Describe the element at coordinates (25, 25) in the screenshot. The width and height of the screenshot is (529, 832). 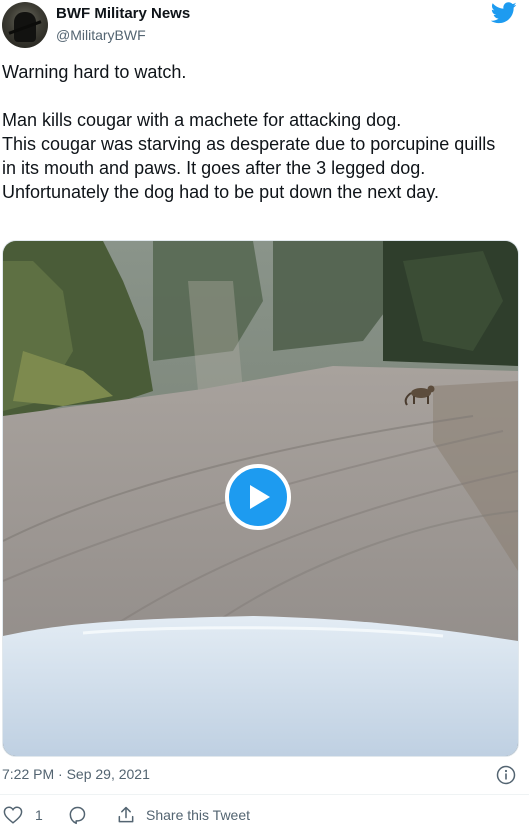
I see `avatar` at that location.